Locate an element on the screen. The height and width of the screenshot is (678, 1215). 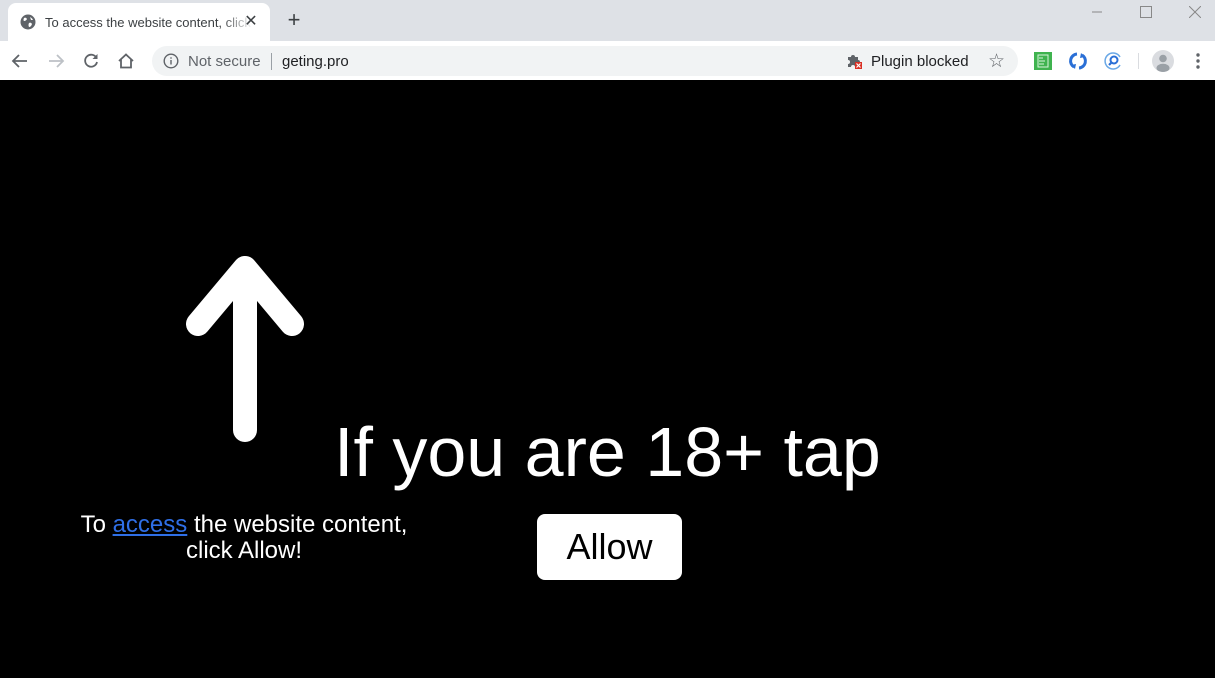
globe-icon is located at coordinates (28, 22).